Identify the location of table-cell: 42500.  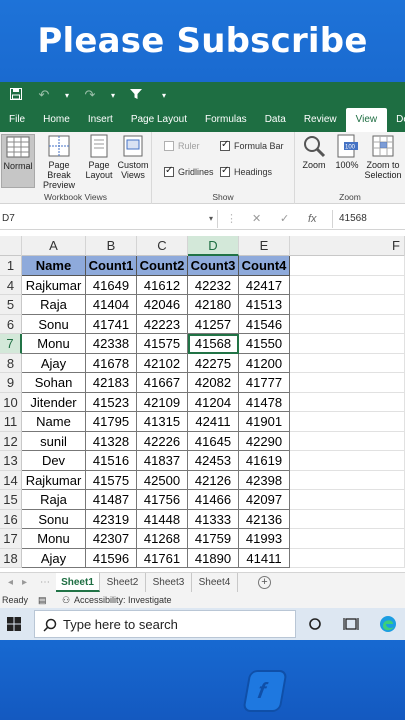
(162, 480).